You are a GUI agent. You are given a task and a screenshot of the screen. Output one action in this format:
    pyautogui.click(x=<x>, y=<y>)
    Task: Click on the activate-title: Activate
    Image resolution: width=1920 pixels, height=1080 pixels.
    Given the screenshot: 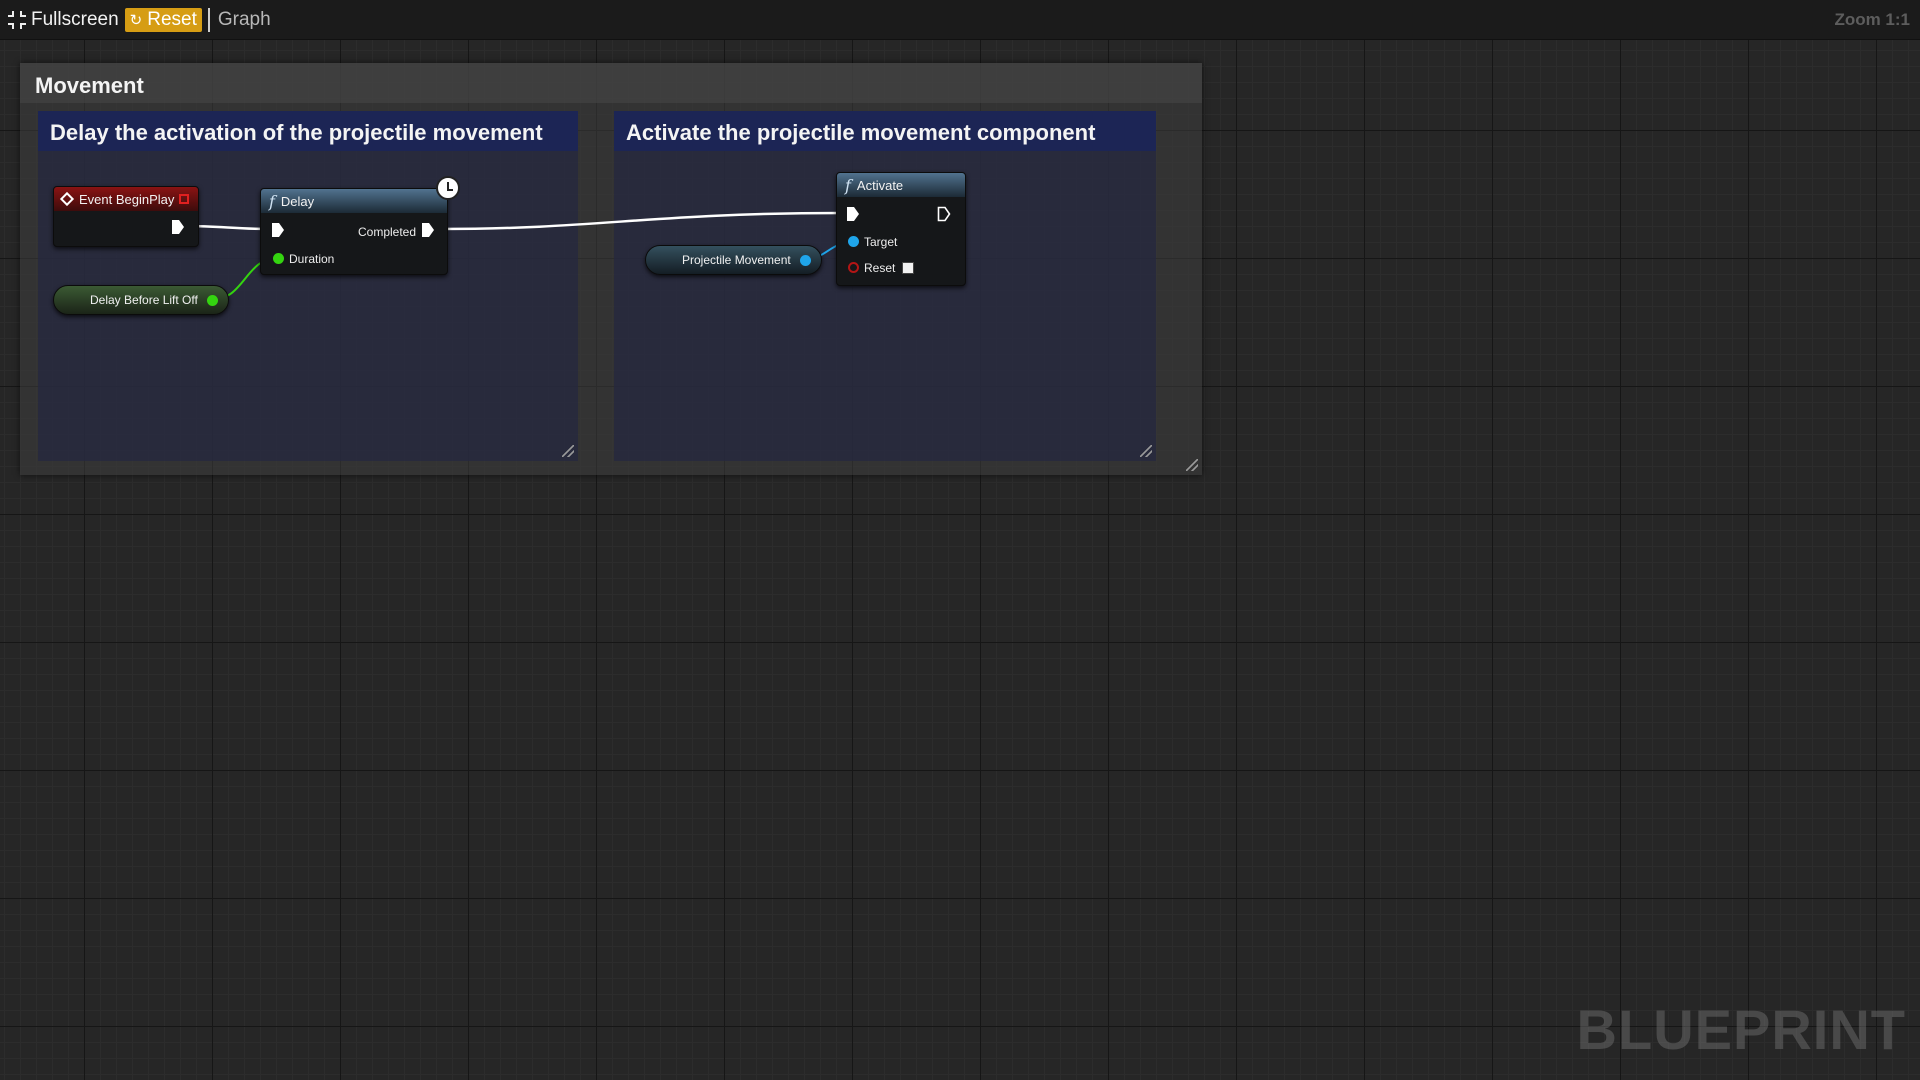 What is the action you would take?
    pyautogui.click(x=880, y=185)
    